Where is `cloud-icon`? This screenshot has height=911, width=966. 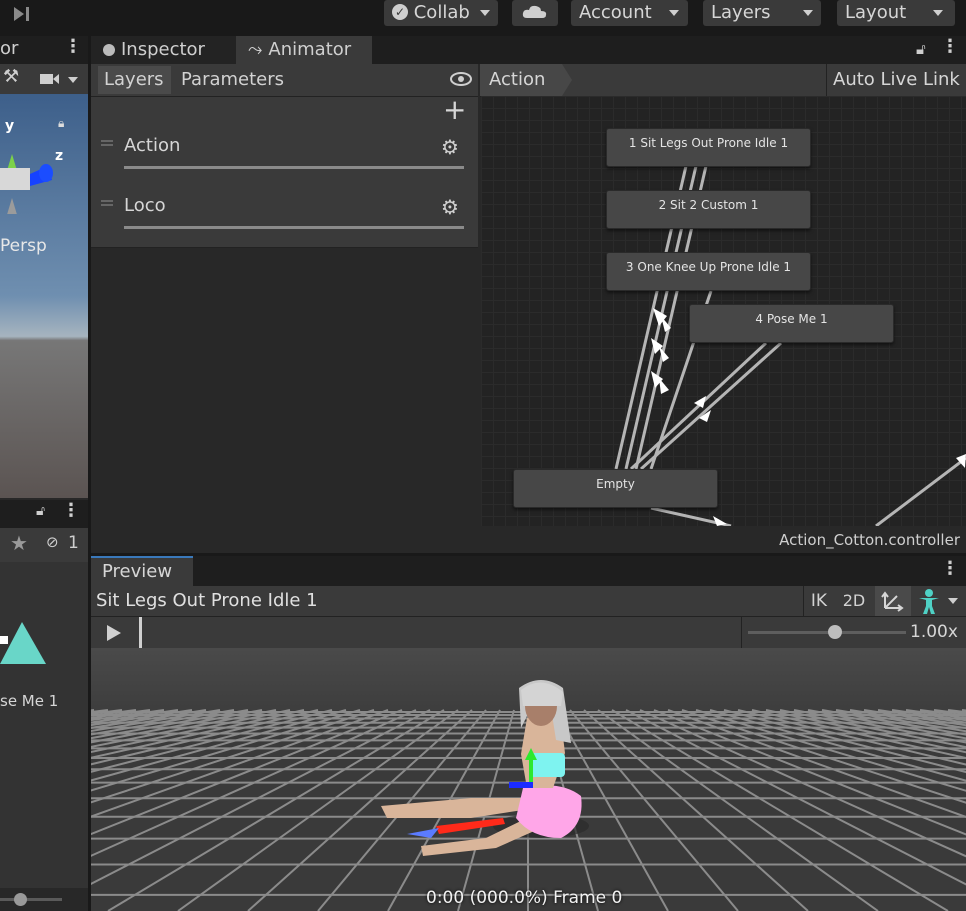
cloud-icon is located at coordinates (534, 11).